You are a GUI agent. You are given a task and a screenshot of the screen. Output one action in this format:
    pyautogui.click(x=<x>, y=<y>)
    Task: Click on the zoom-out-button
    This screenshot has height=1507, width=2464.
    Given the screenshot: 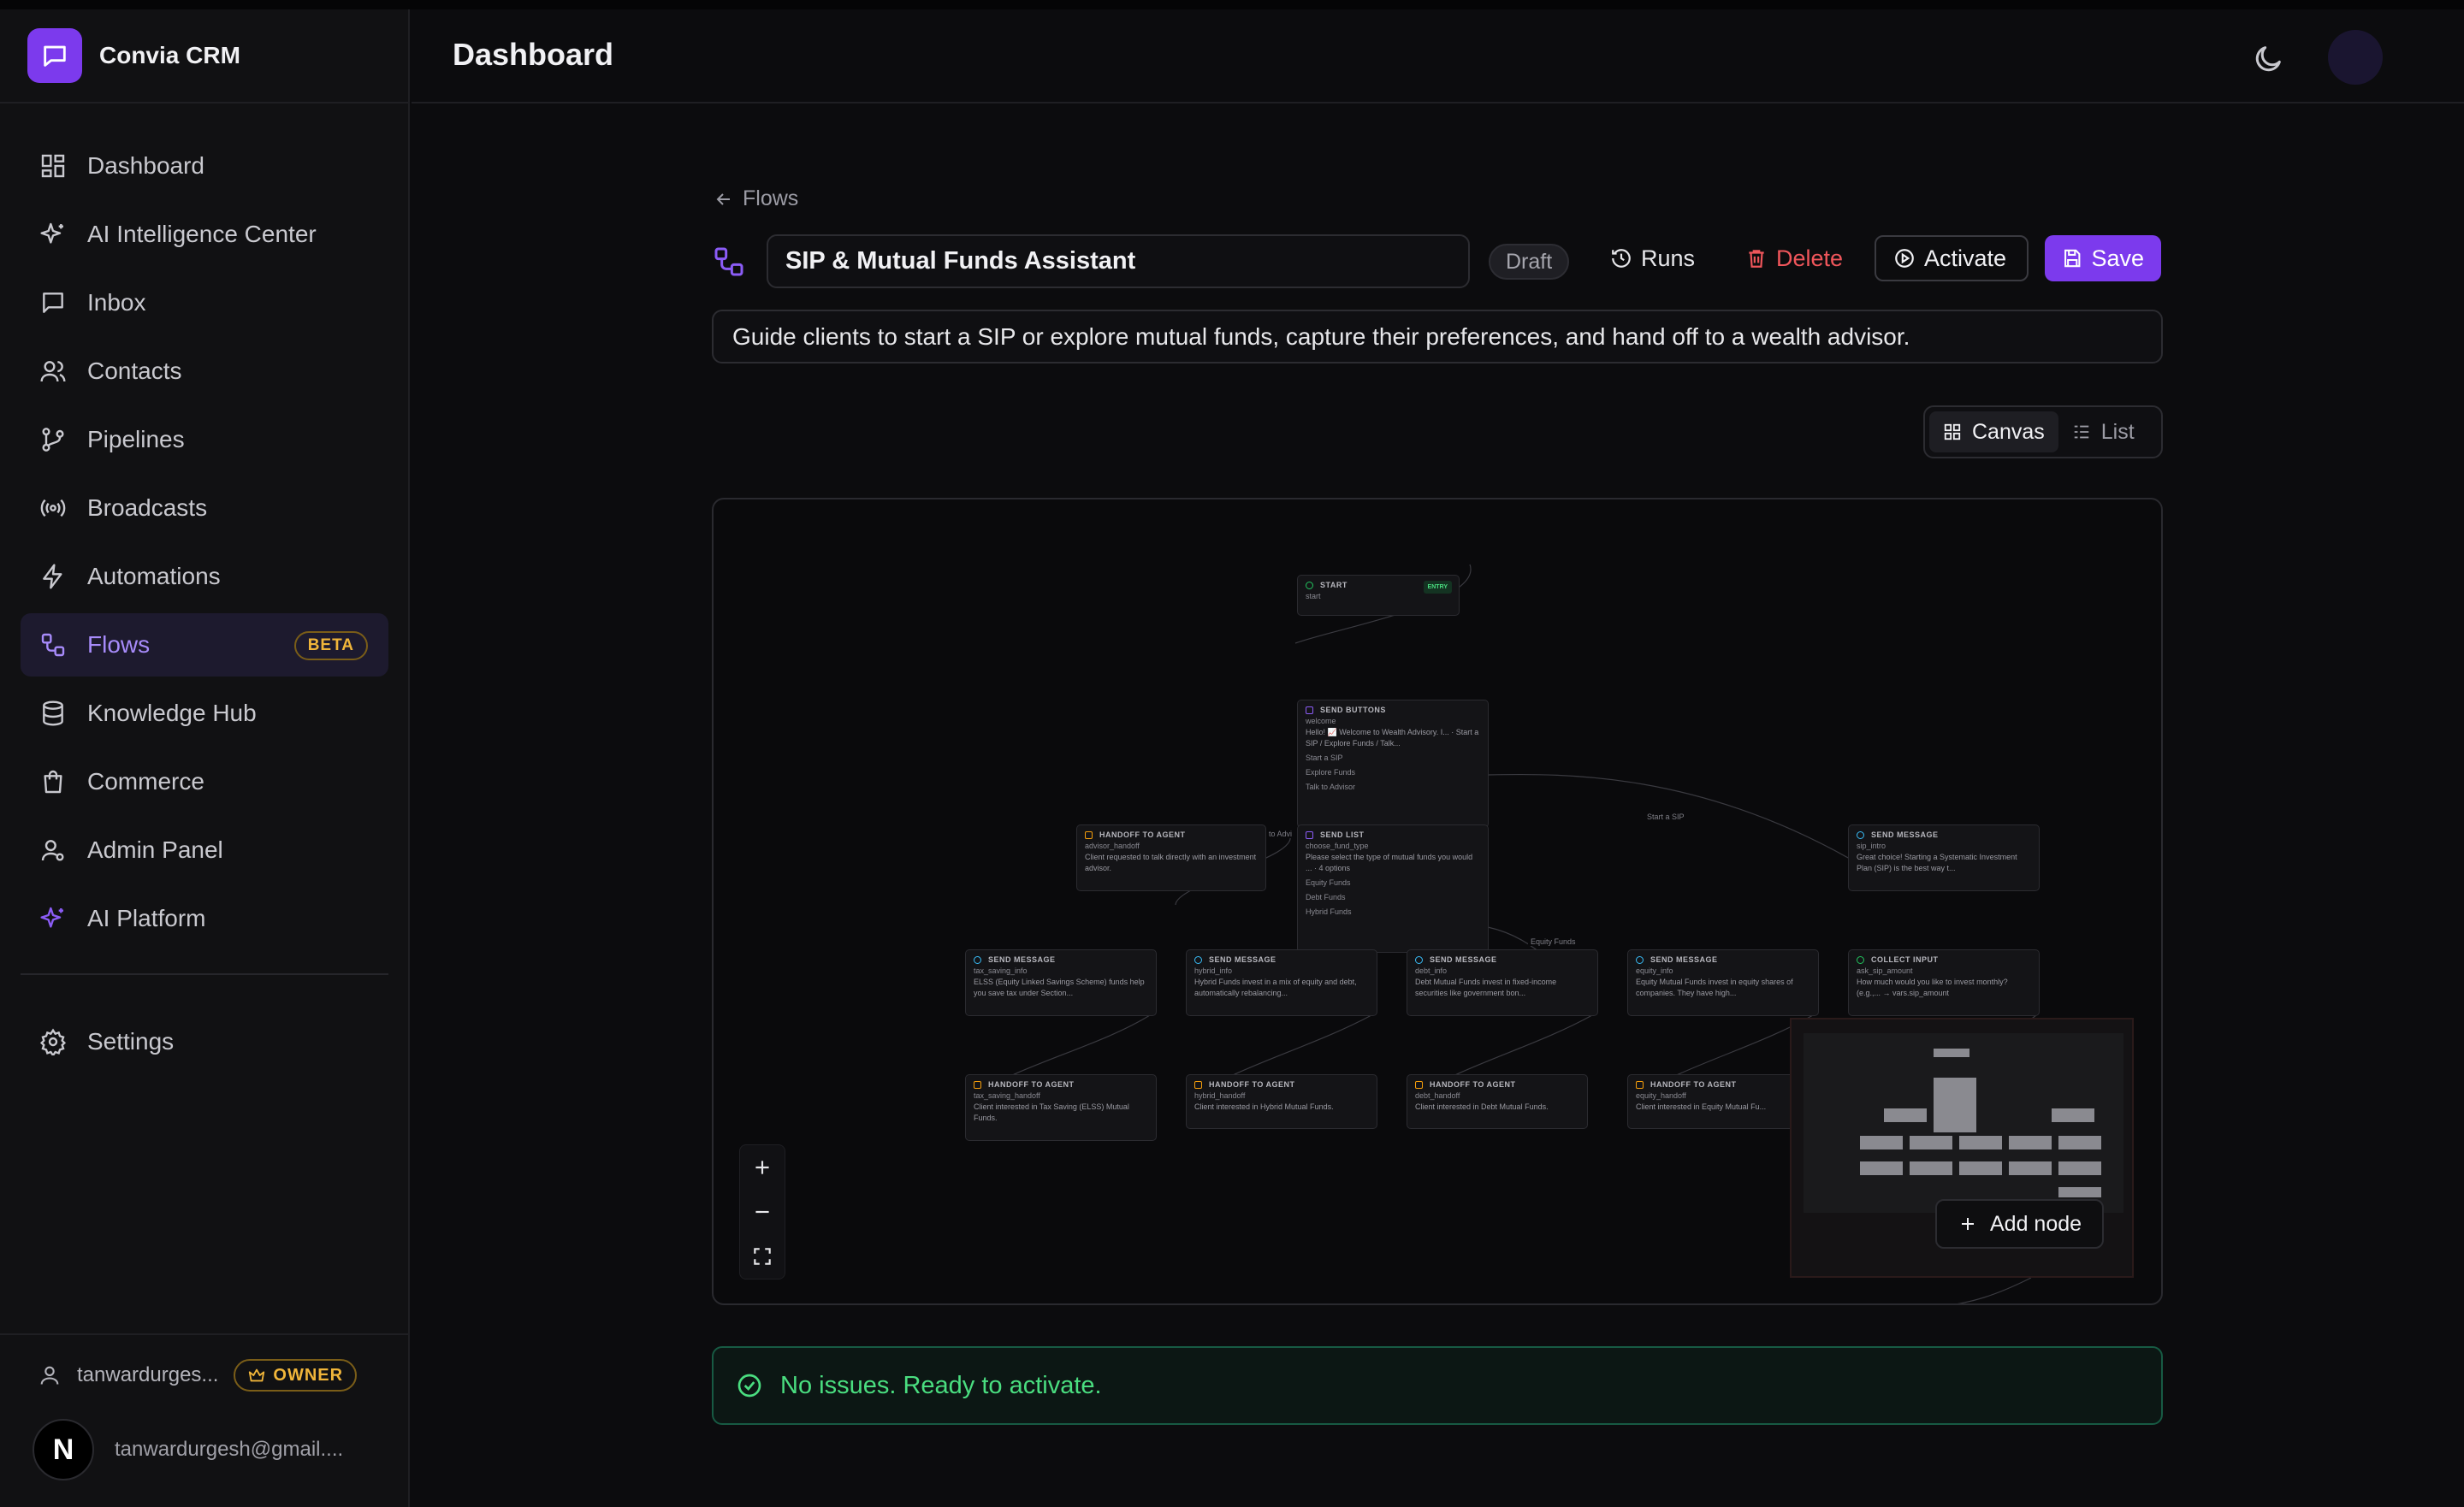 What is the action you would take?
    pyautogui.click(x=762, y=1212)
    